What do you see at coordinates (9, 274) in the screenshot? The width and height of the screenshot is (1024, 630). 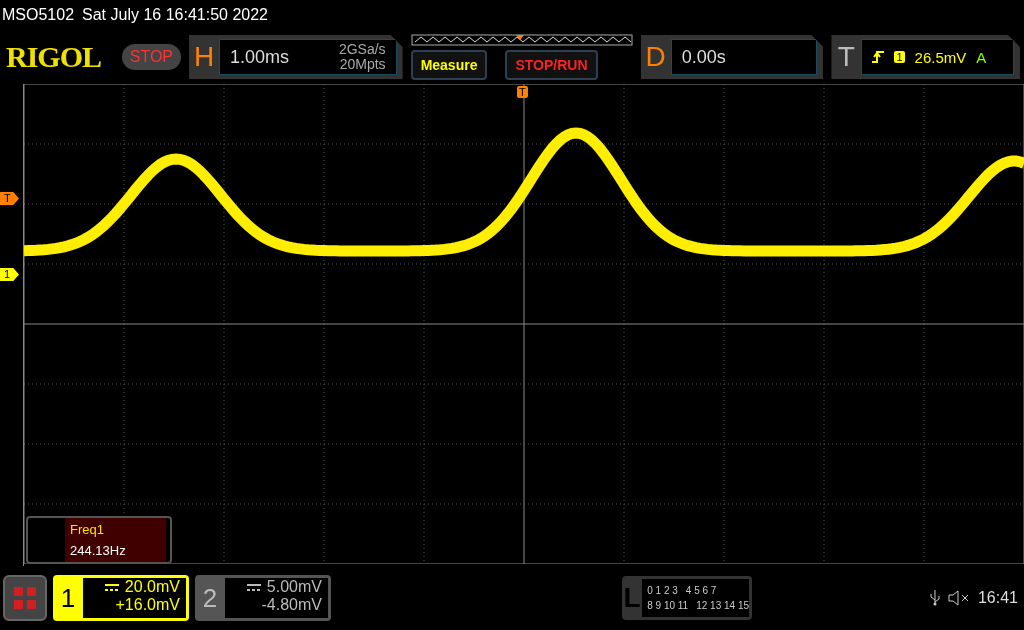 I see `level-marker: 1` at bounding box center [9, 274].